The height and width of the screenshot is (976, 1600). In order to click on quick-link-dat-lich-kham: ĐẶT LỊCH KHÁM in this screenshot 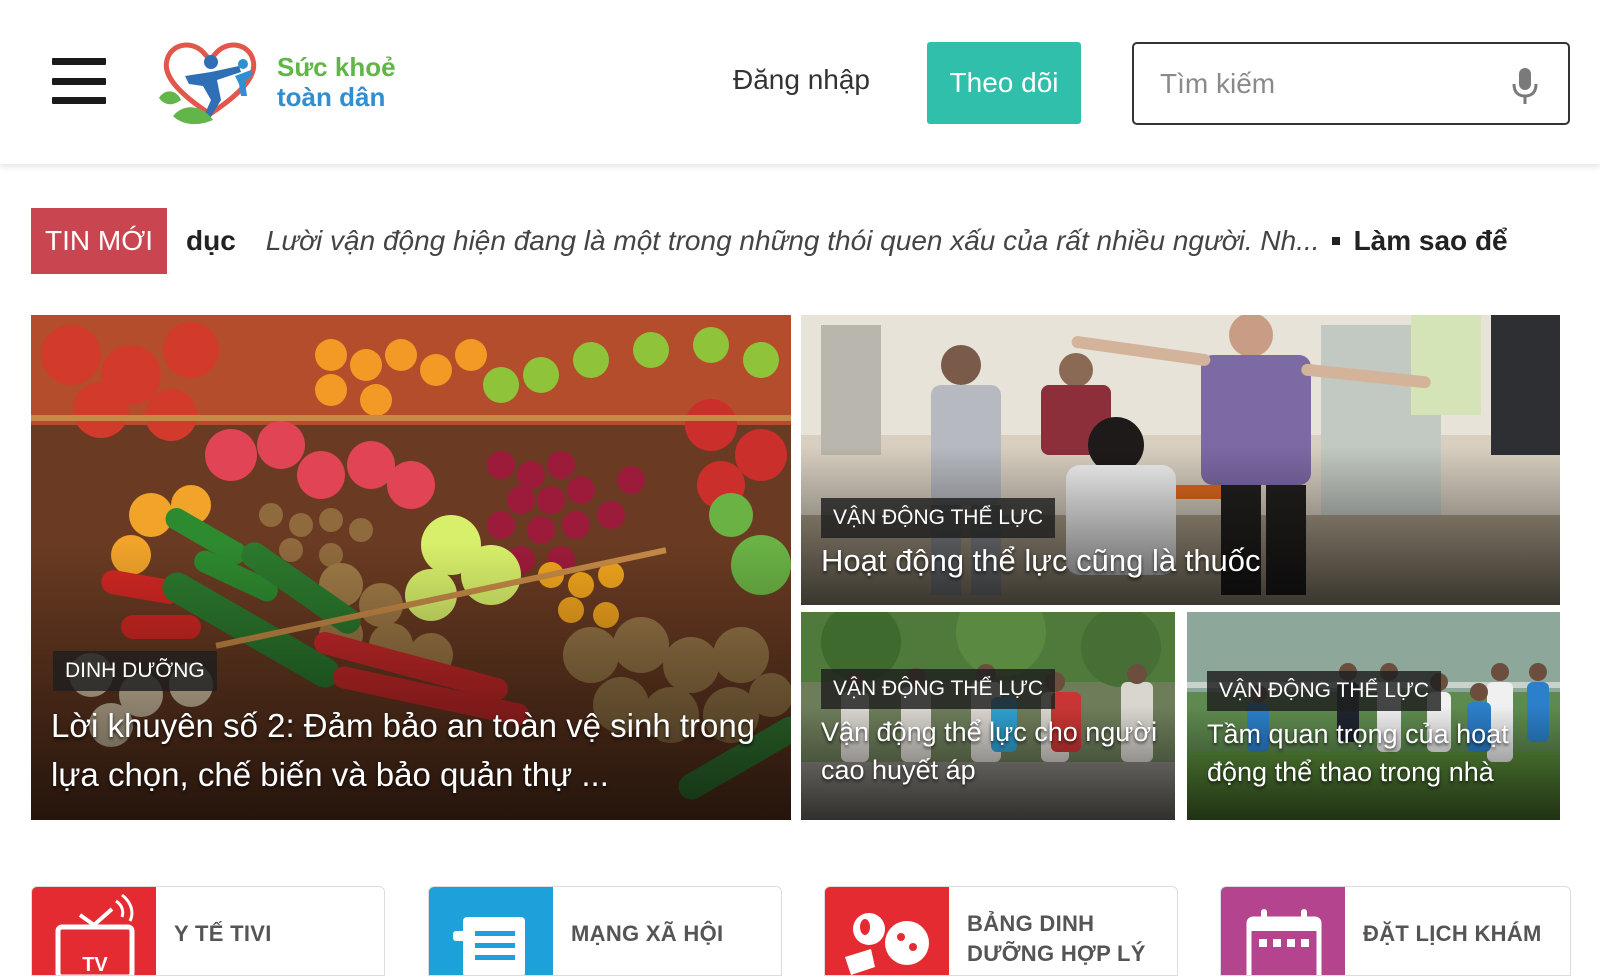, I will do `click(1395, 931)`.